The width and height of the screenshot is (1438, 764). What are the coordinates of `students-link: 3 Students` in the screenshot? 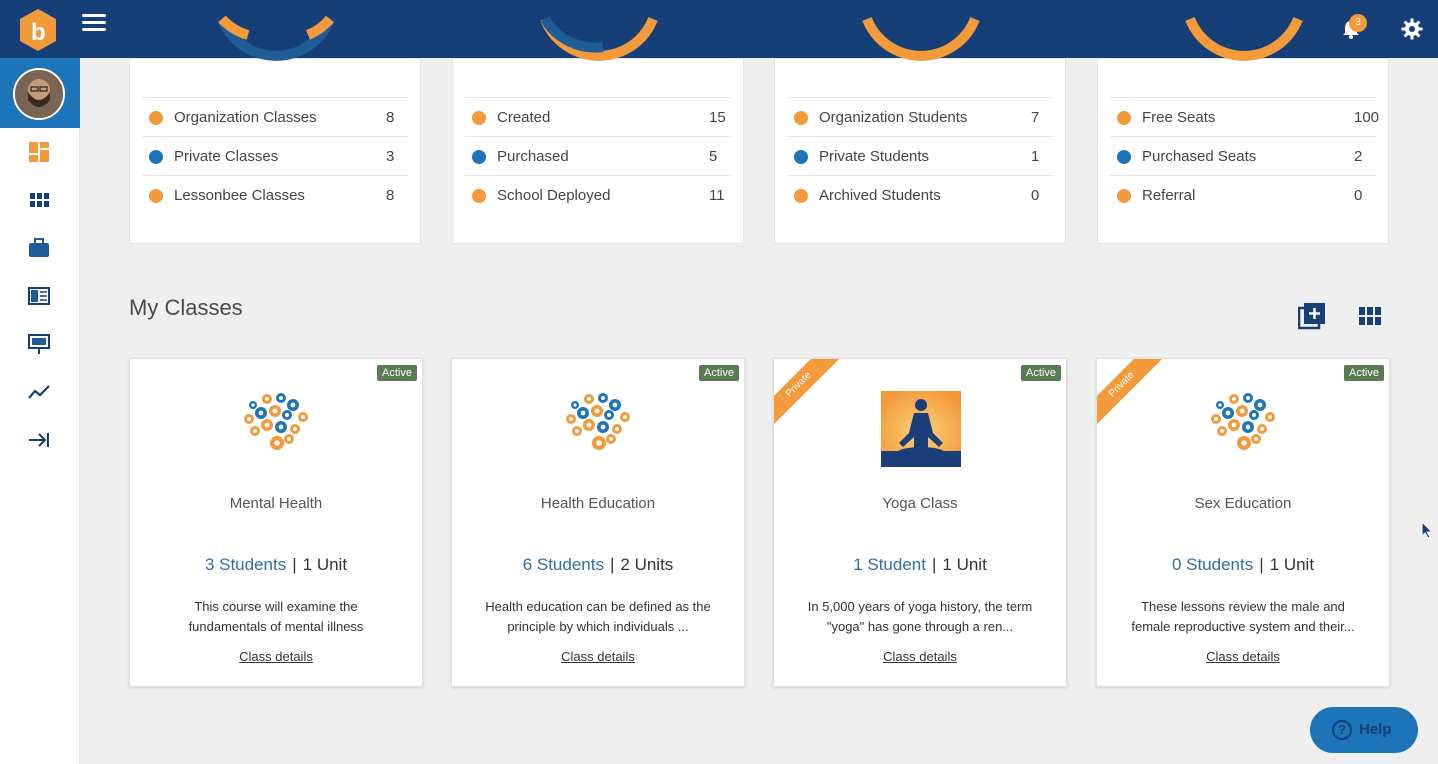 It's located at (245, 564).